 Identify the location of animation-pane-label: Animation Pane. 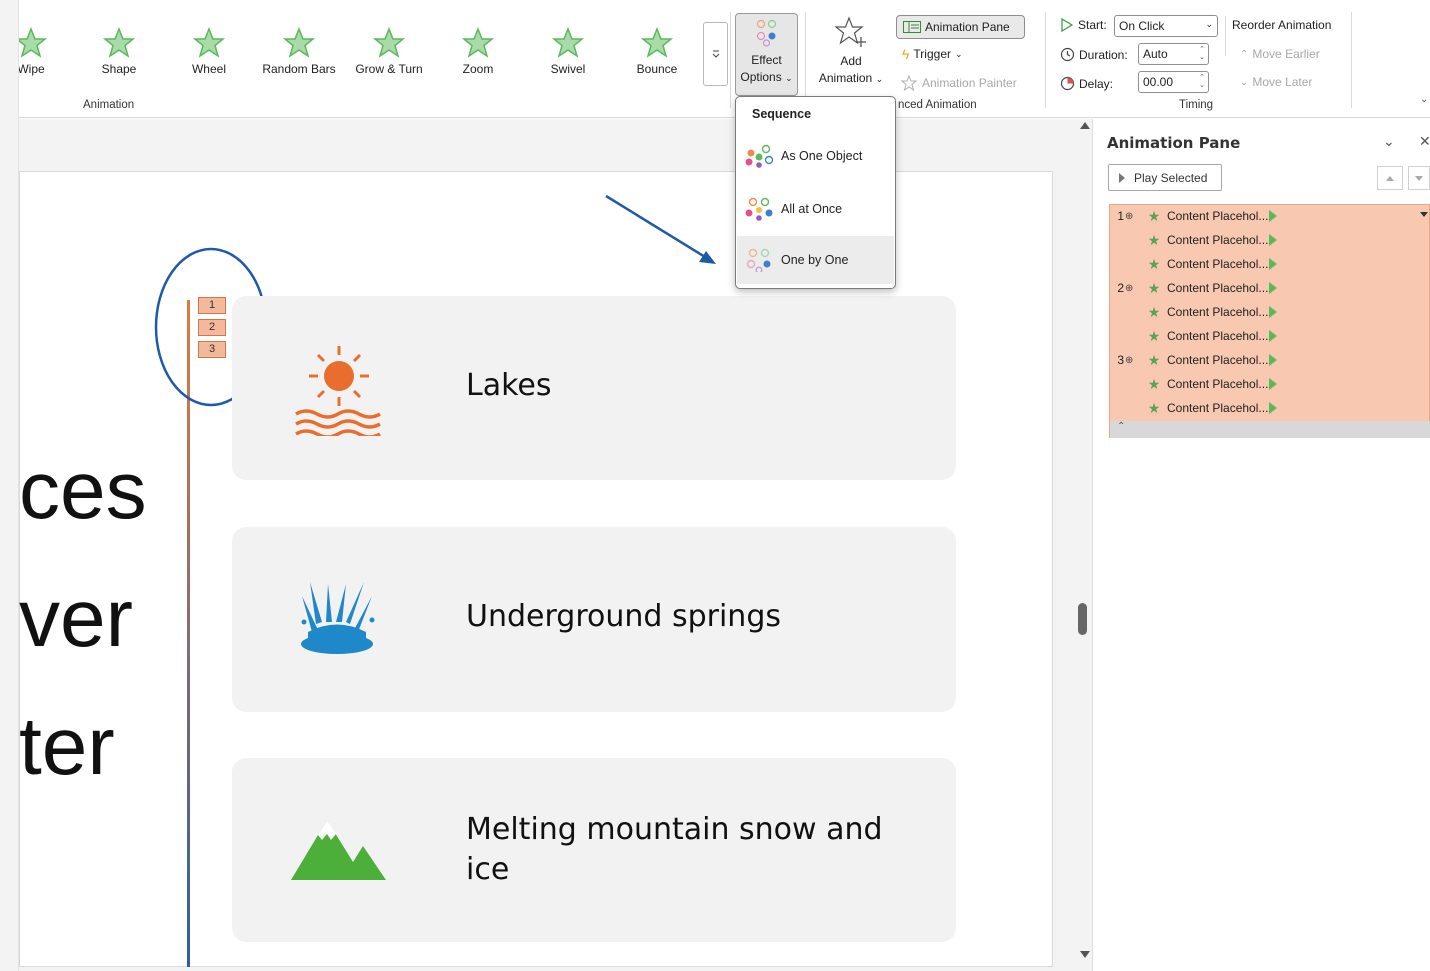
(967, 27).